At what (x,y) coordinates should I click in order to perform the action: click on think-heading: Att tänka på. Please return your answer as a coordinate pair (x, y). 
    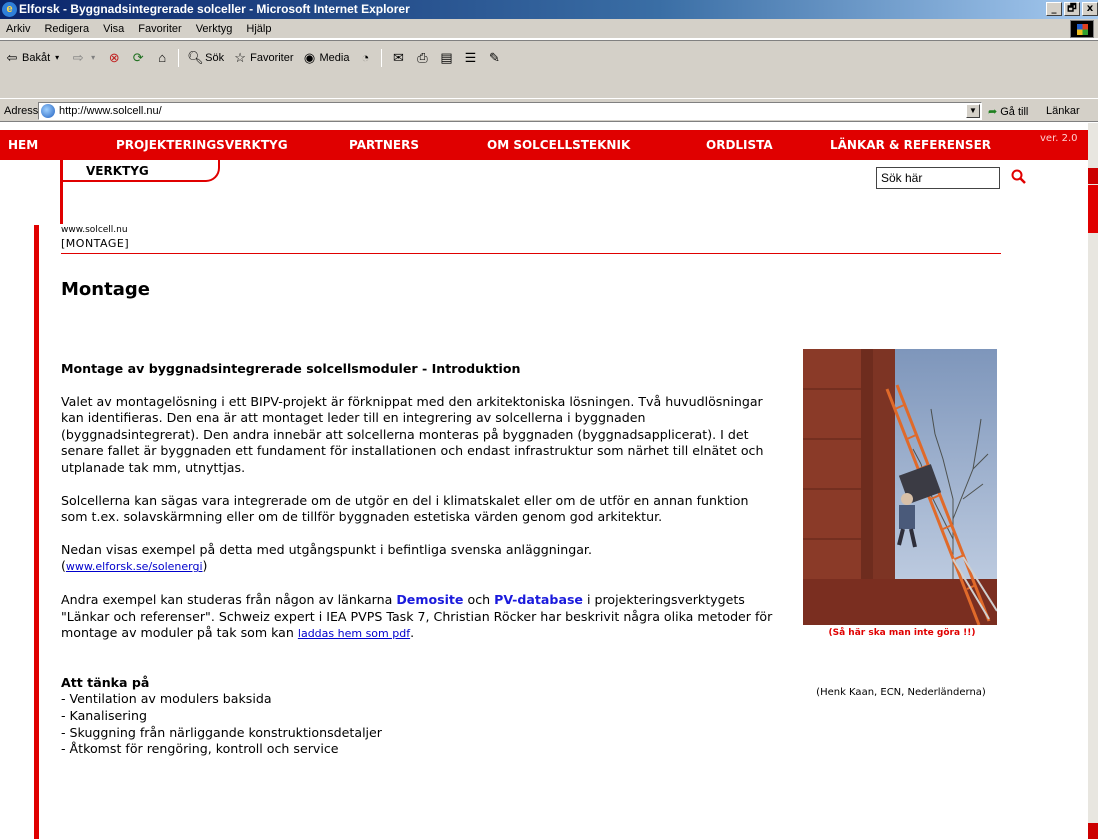
    Looking at the image, I should click on (105, 682).